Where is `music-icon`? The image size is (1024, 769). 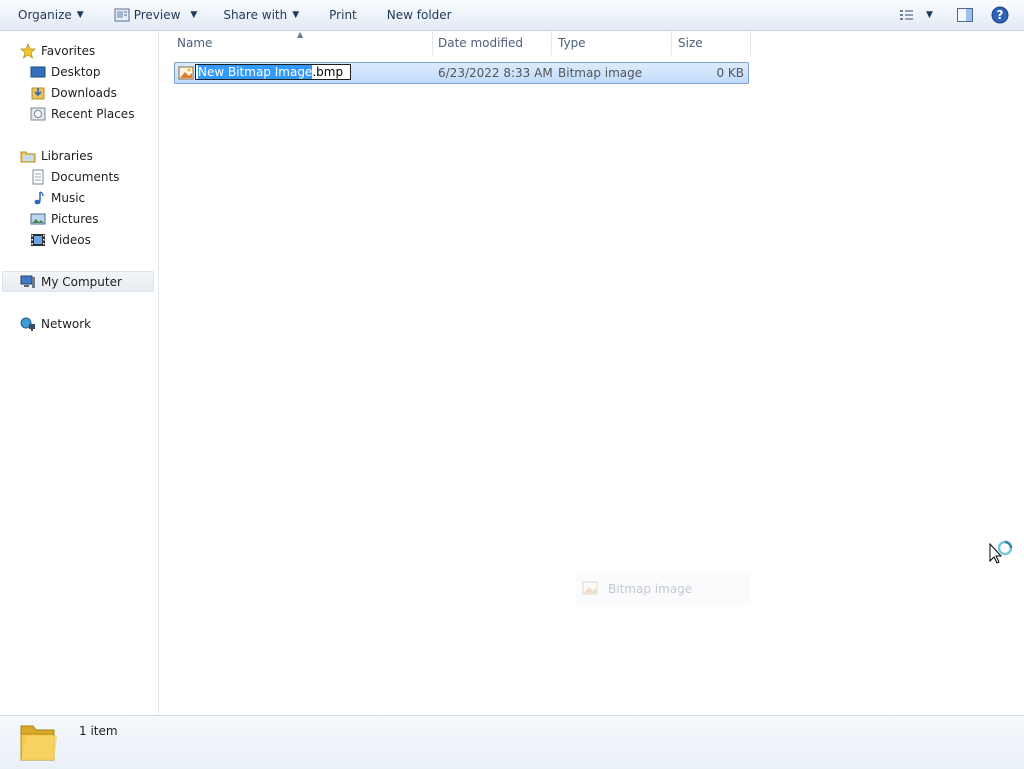
music-icon is located at coordinates (38, 198).